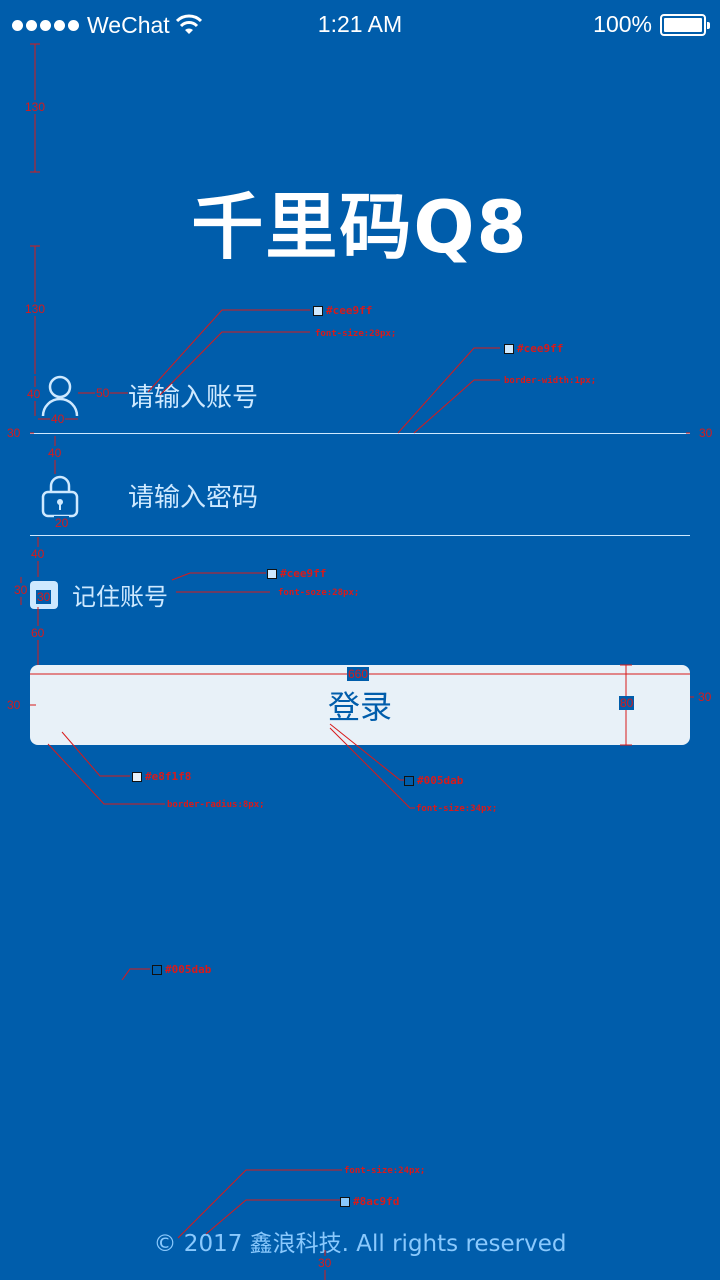  What do you see at coordinates (457, 809) in the screenshot?
I see `spec-font-button: font-size:34px;` at bounding box center [457, 809].